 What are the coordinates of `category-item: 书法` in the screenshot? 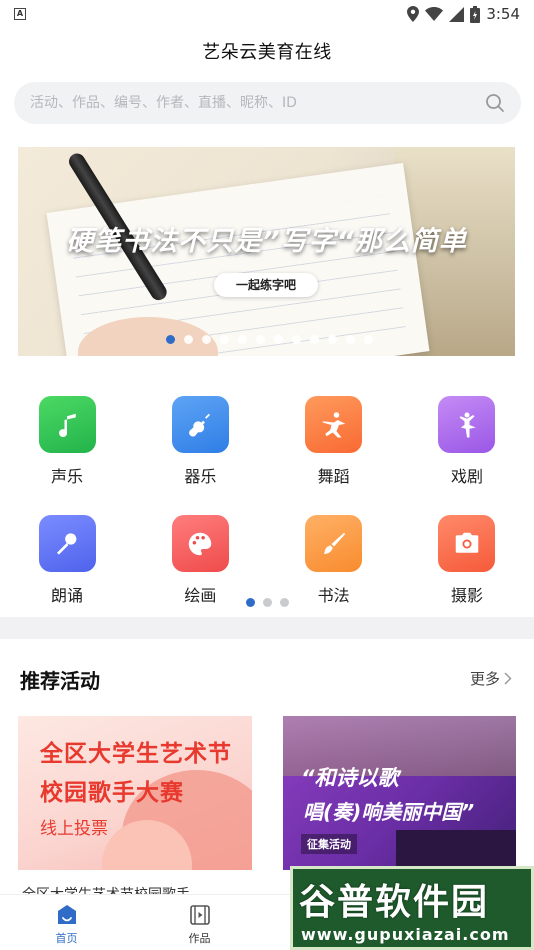 It's located at (334, 560).